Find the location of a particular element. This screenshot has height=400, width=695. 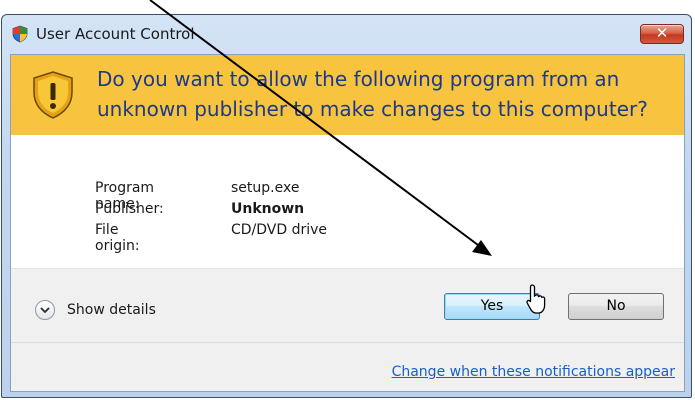

mouse-pointer-icon is located at coordinates (536, 299).